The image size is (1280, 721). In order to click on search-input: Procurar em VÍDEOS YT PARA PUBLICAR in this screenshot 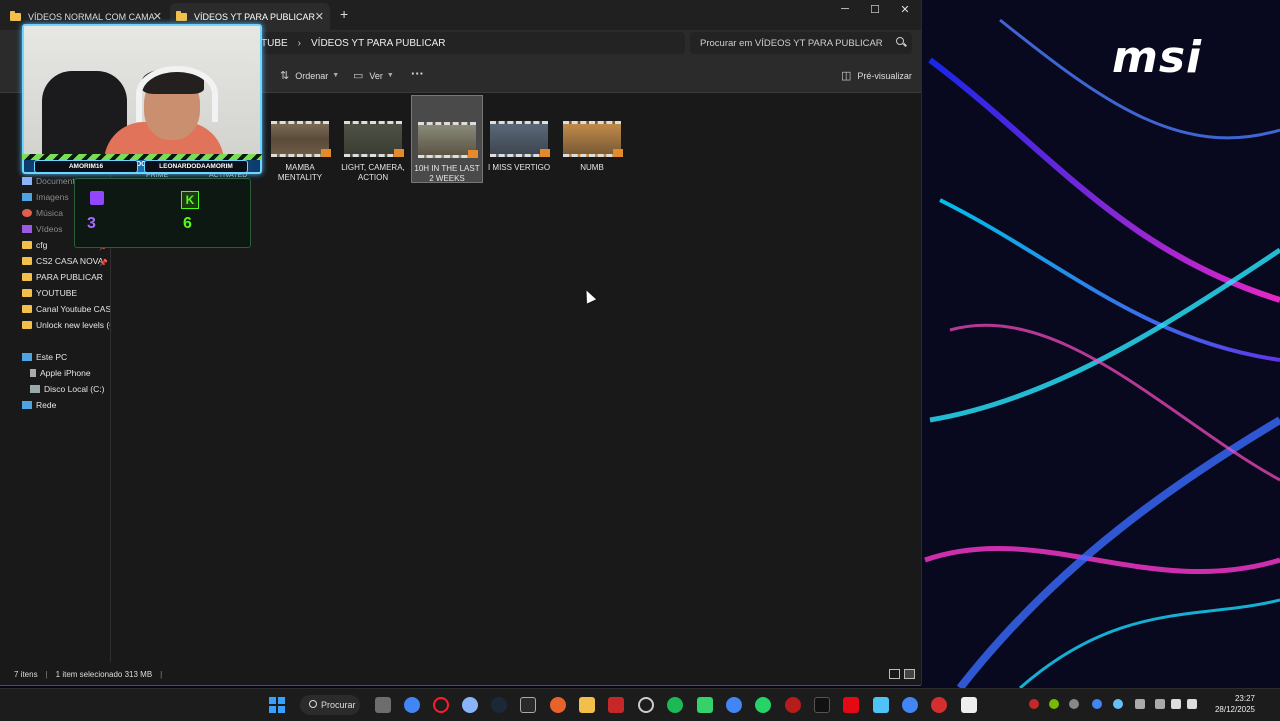, I will do `click(801, 43)`.